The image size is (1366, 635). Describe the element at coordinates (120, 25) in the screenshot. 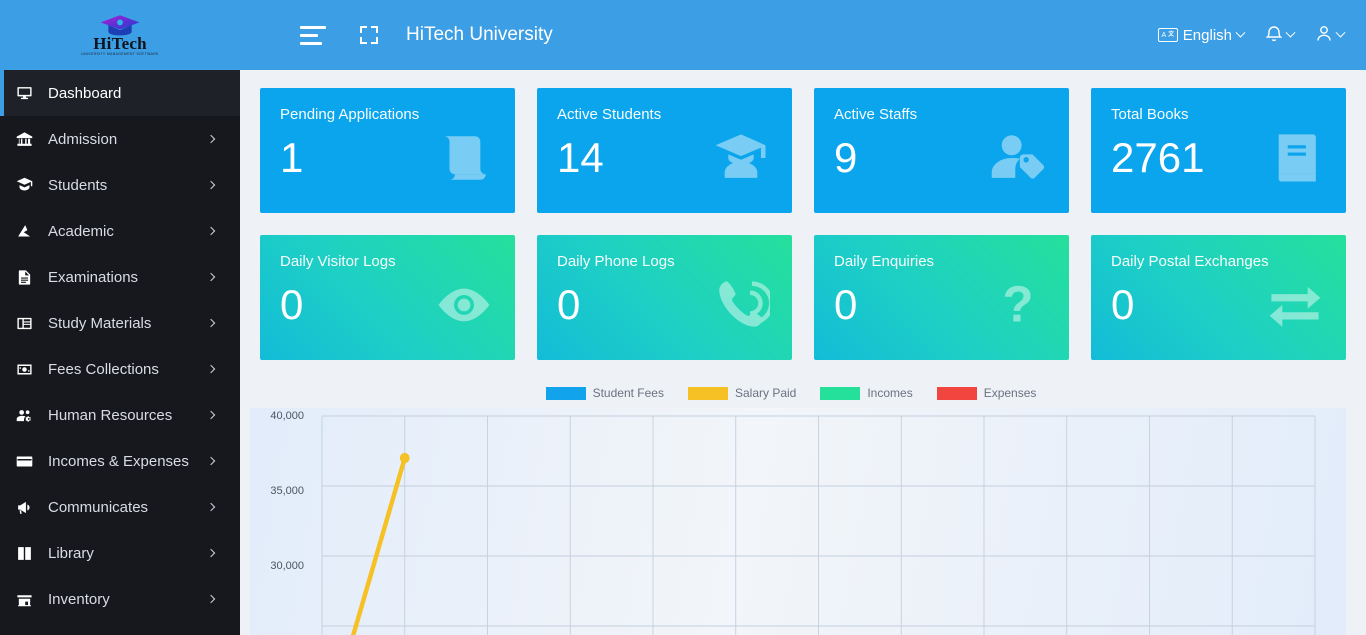

I see `graduation-cap-icon` at that location.